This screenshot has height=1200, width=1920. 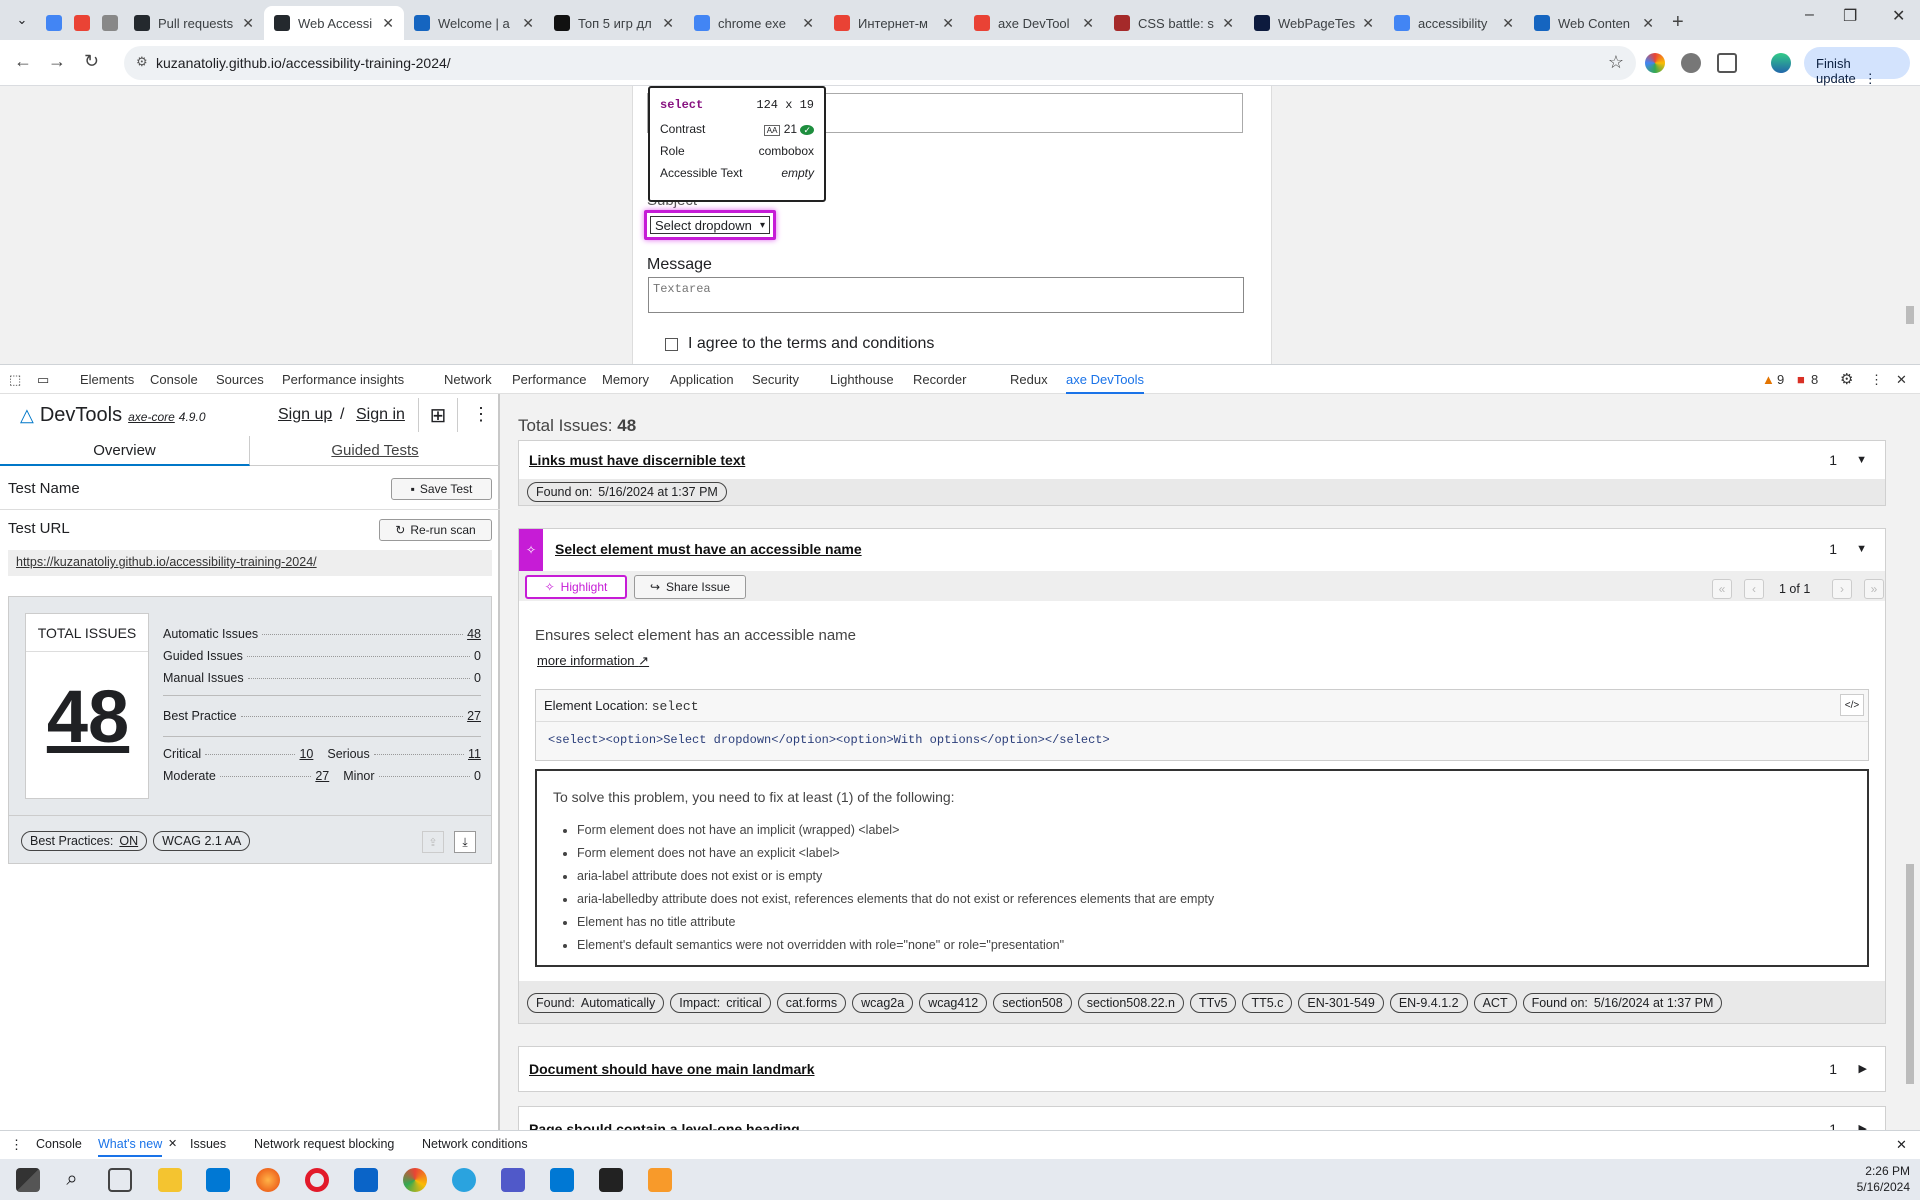 What do you see at coordinates (1801, 379) in the screenshot?
I see `error-icon: ■` at bounding box center [1801, 379].